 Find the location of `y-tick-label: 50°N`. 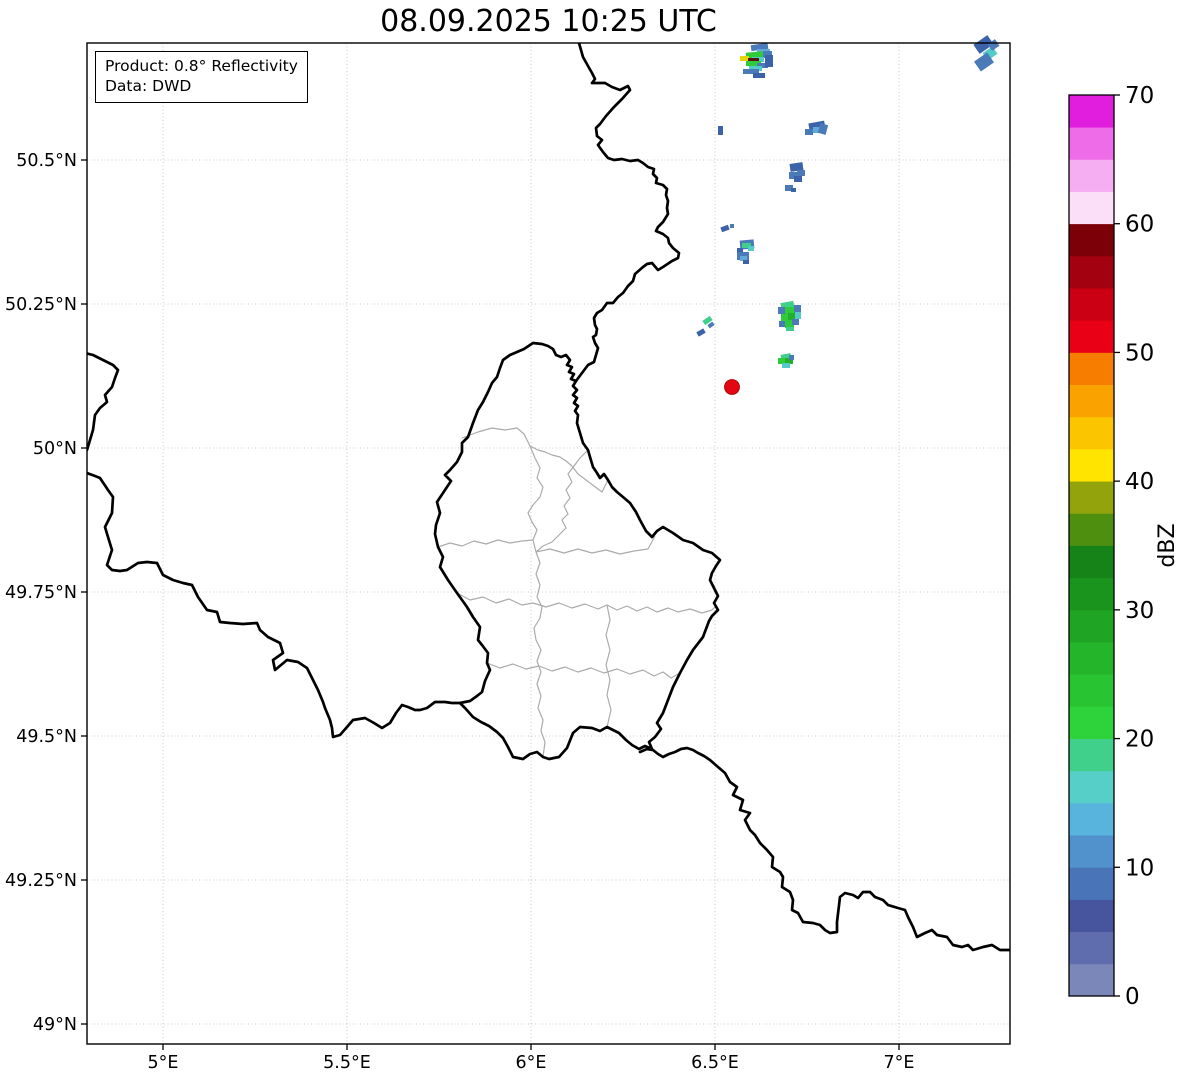

y-tick-label: 50°N is located at coordinates (55, 449).